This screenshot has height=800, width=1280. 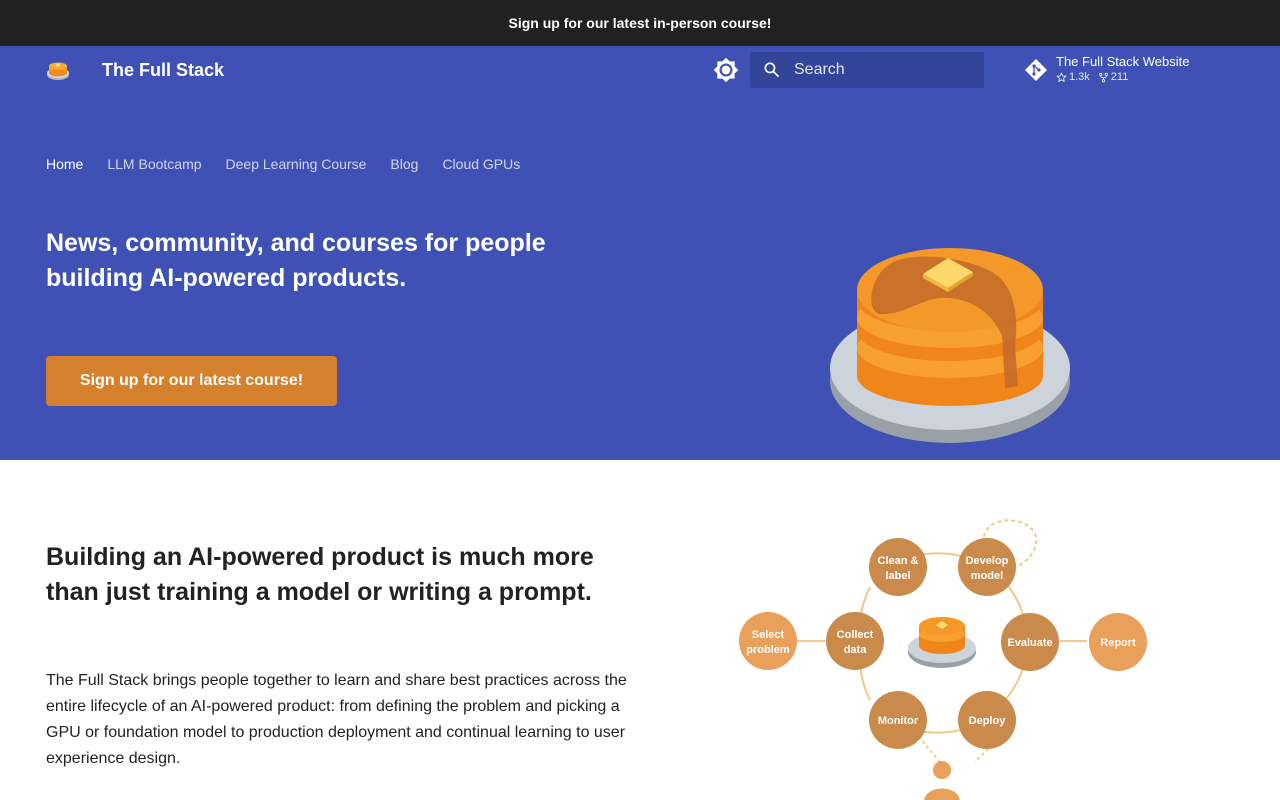 What do you see at coordinates (855, 635) in the screenshot?
I see `node-collect-label-1: Collect` at bounding box center [855, 635].